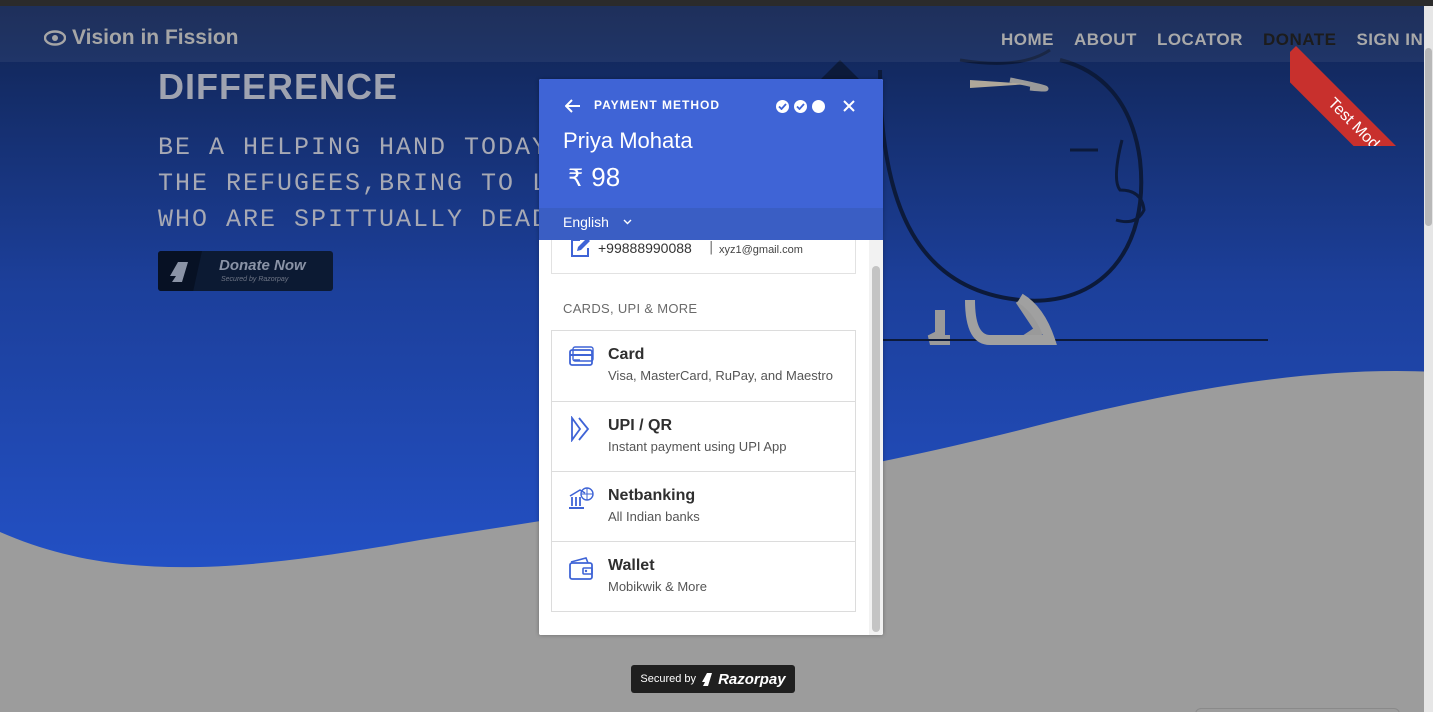  What do you see at coordinates (1105, 40) in the screenshot?
I see `nav-about: ABOUT` at bounding box center [1105, 40].